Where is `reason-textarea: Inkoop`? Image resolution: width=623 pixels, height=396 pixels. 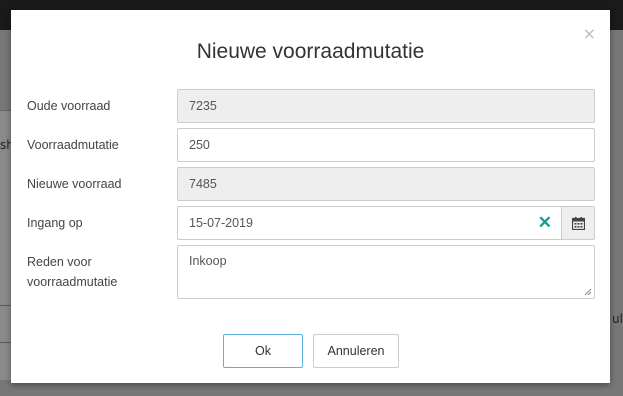
reason-textarea: Inkoop is located at coordinates (386, 272).